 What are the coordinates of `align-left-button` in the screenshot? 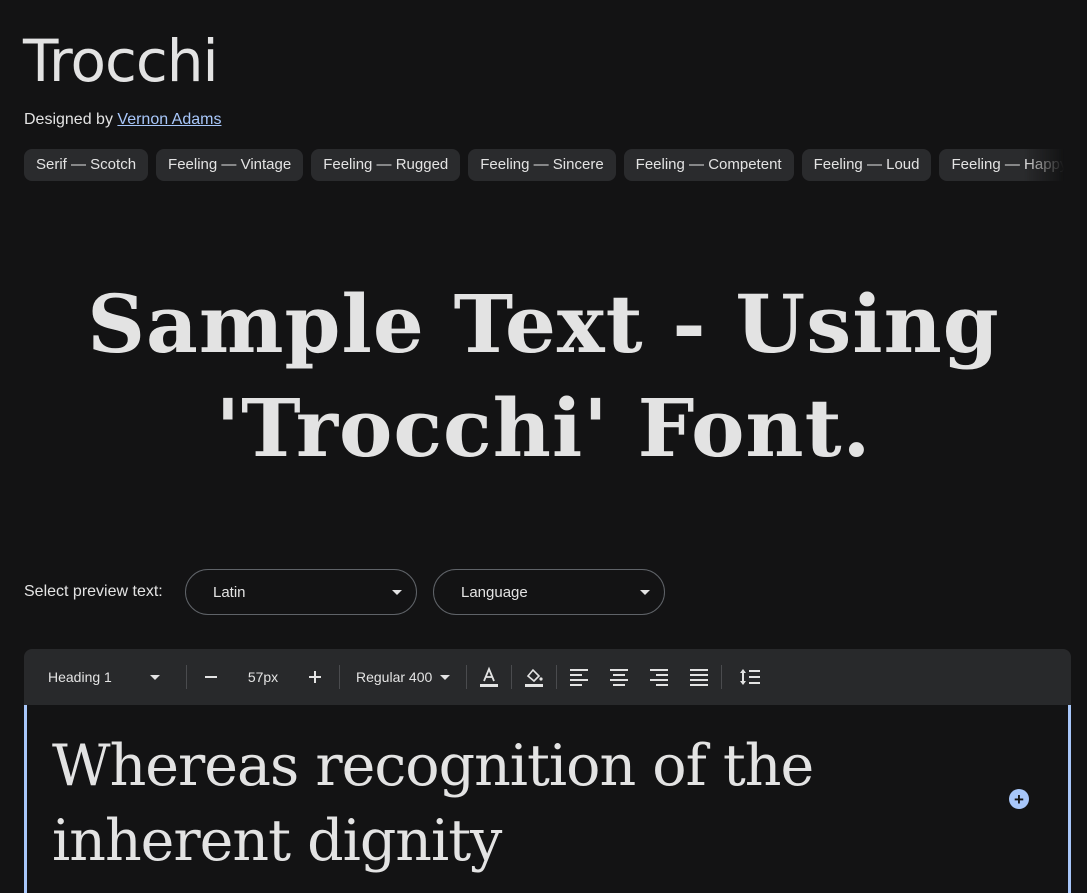 It's located at (579, 677).